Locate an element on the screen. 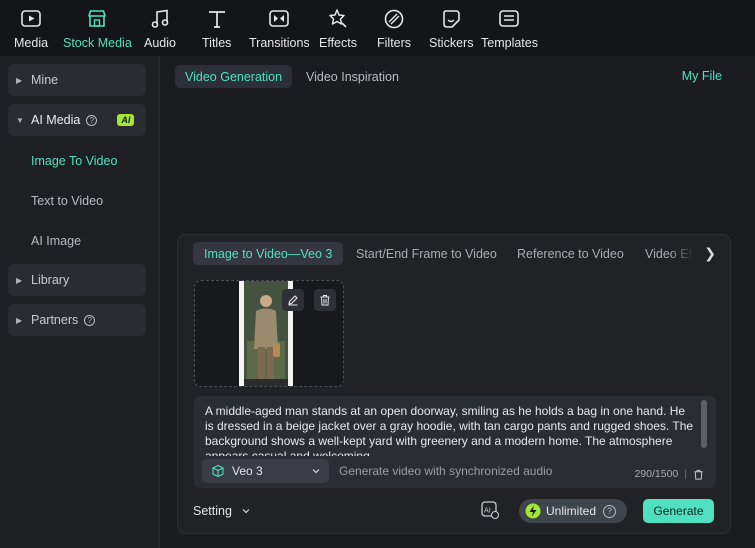  mode-tab-image-to-video-veo3: Image to Video—Veo 3 is located at coordinates (268, 253).